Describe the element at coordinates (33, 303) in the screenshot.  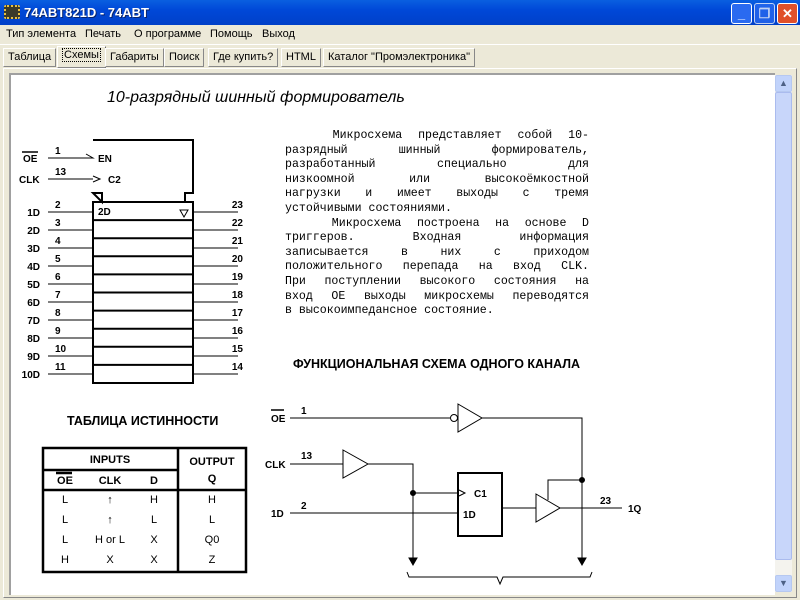
I see `input-label: 6D` at that location.